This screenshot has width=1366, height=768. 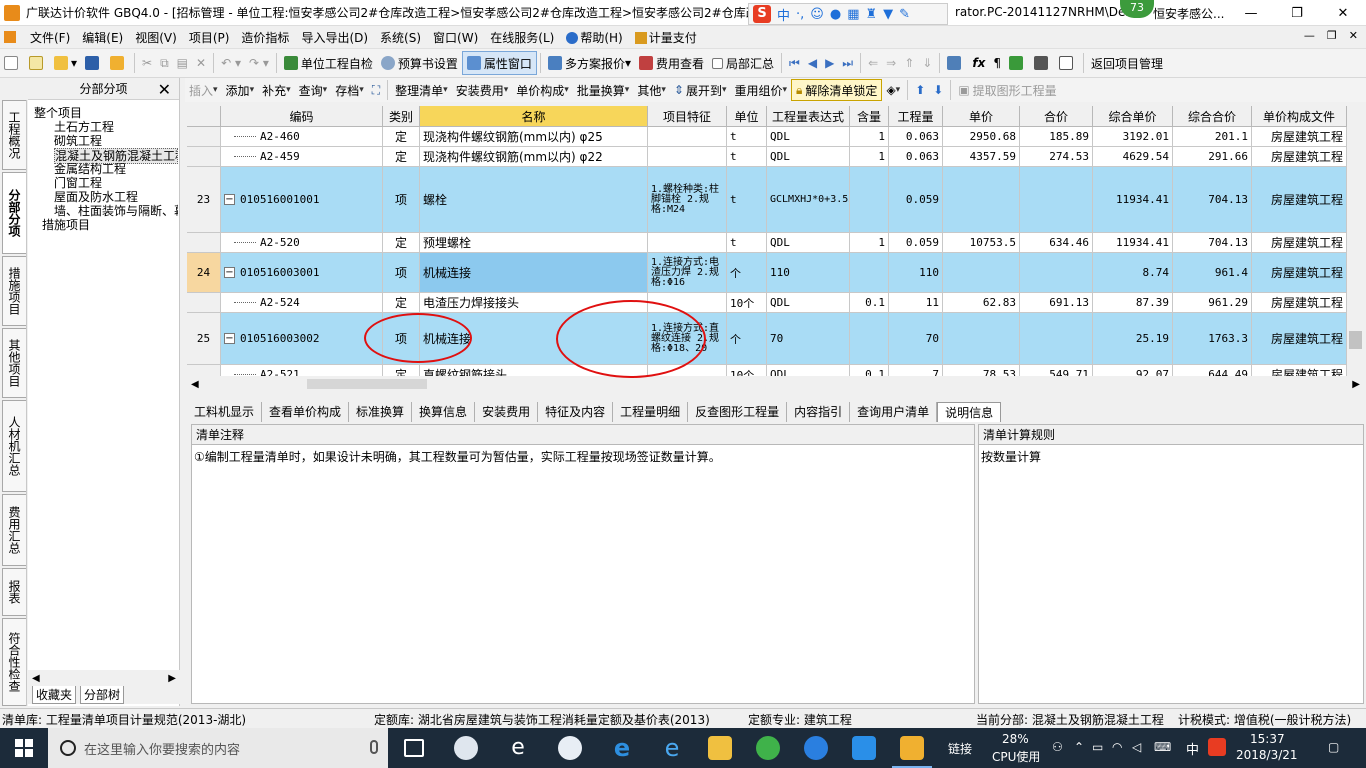 I want to click on tab-install-fee: 安装费用, so click(x=507, y=412).